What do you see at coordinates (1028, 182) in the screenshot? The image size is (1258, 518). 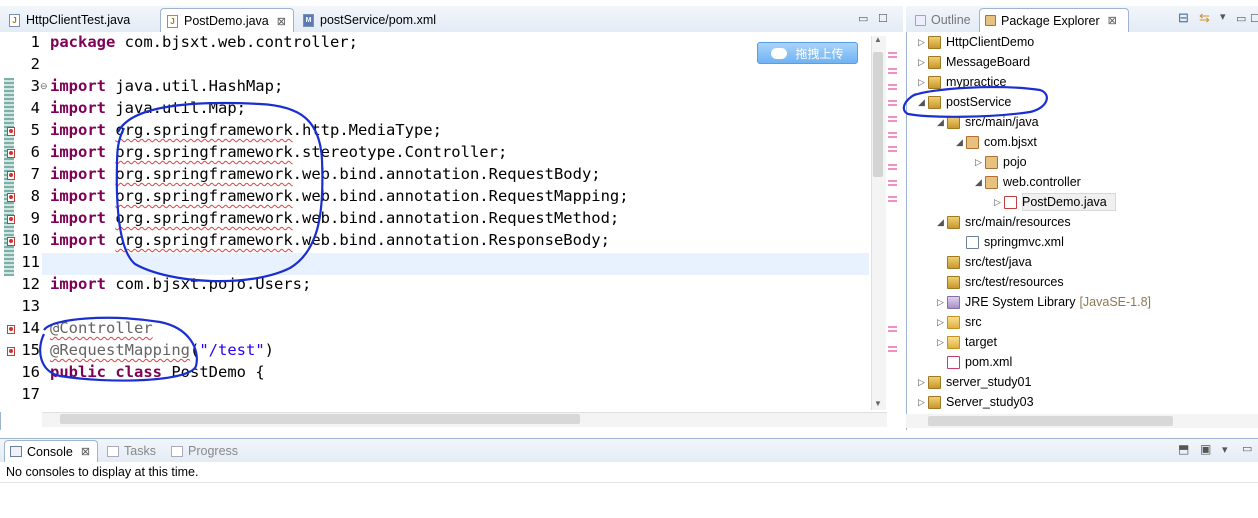 I see `tree-item: ◢ web.controller` at bounding box center [1028, 182].